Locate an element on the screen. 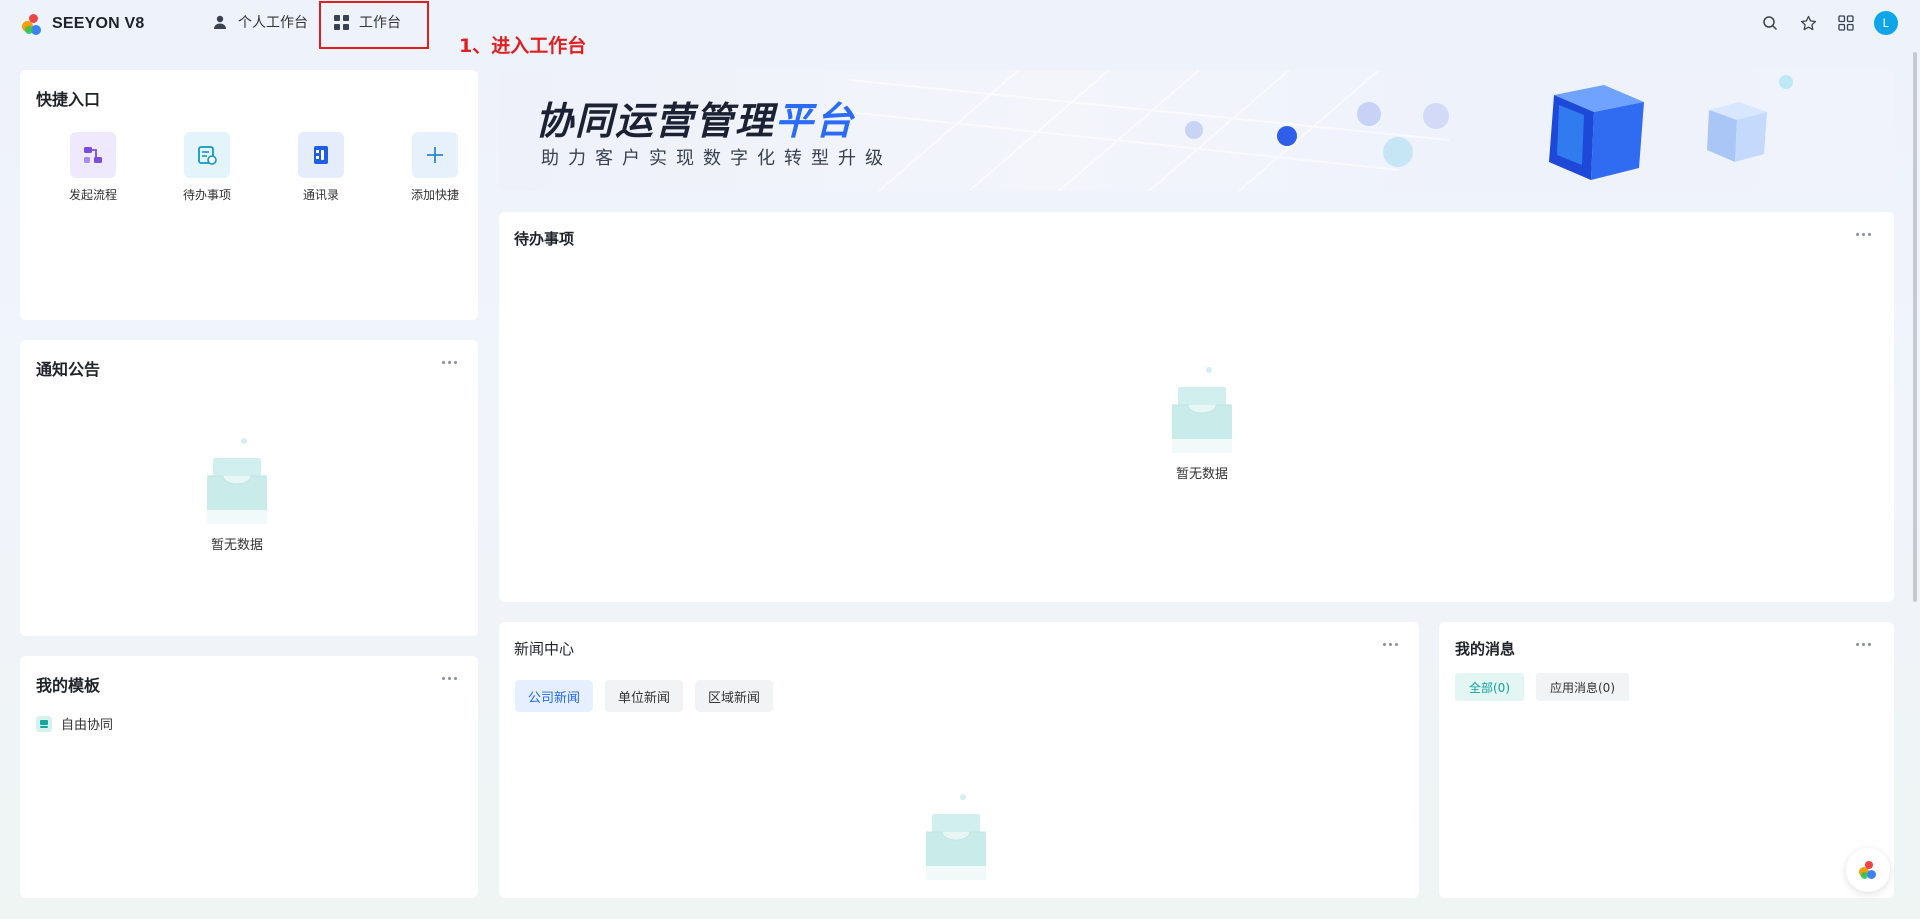 The image size is (1920, 919). news-title: 新闻中心 is located at coordinates (544, 649).